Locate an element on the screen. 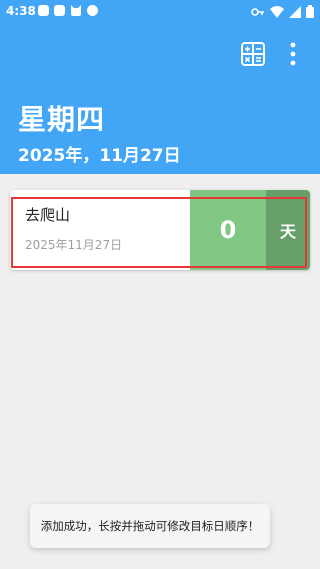 The width and height of the screenshot is (320, 569). calculator-button is located at coordinates (253, 54).